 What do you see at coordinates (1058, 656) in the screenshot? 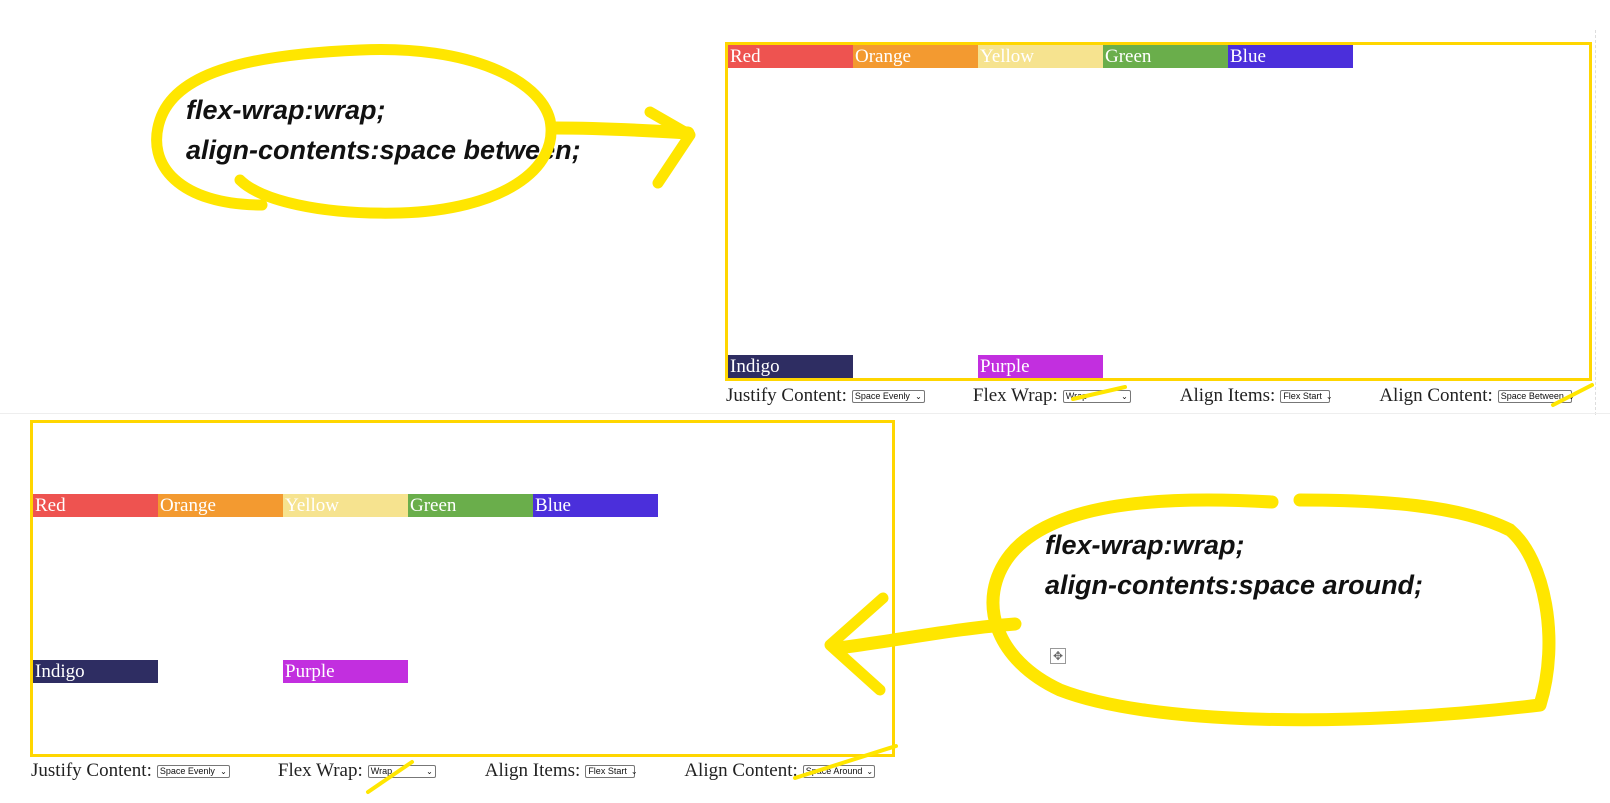
I see `move-handle-icon: ✥` at bounding box center [1058, 656].